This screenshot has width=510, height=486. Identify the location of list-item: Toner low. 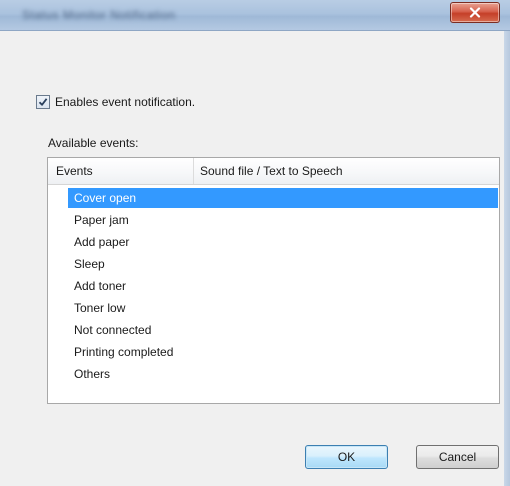
(99, 308).